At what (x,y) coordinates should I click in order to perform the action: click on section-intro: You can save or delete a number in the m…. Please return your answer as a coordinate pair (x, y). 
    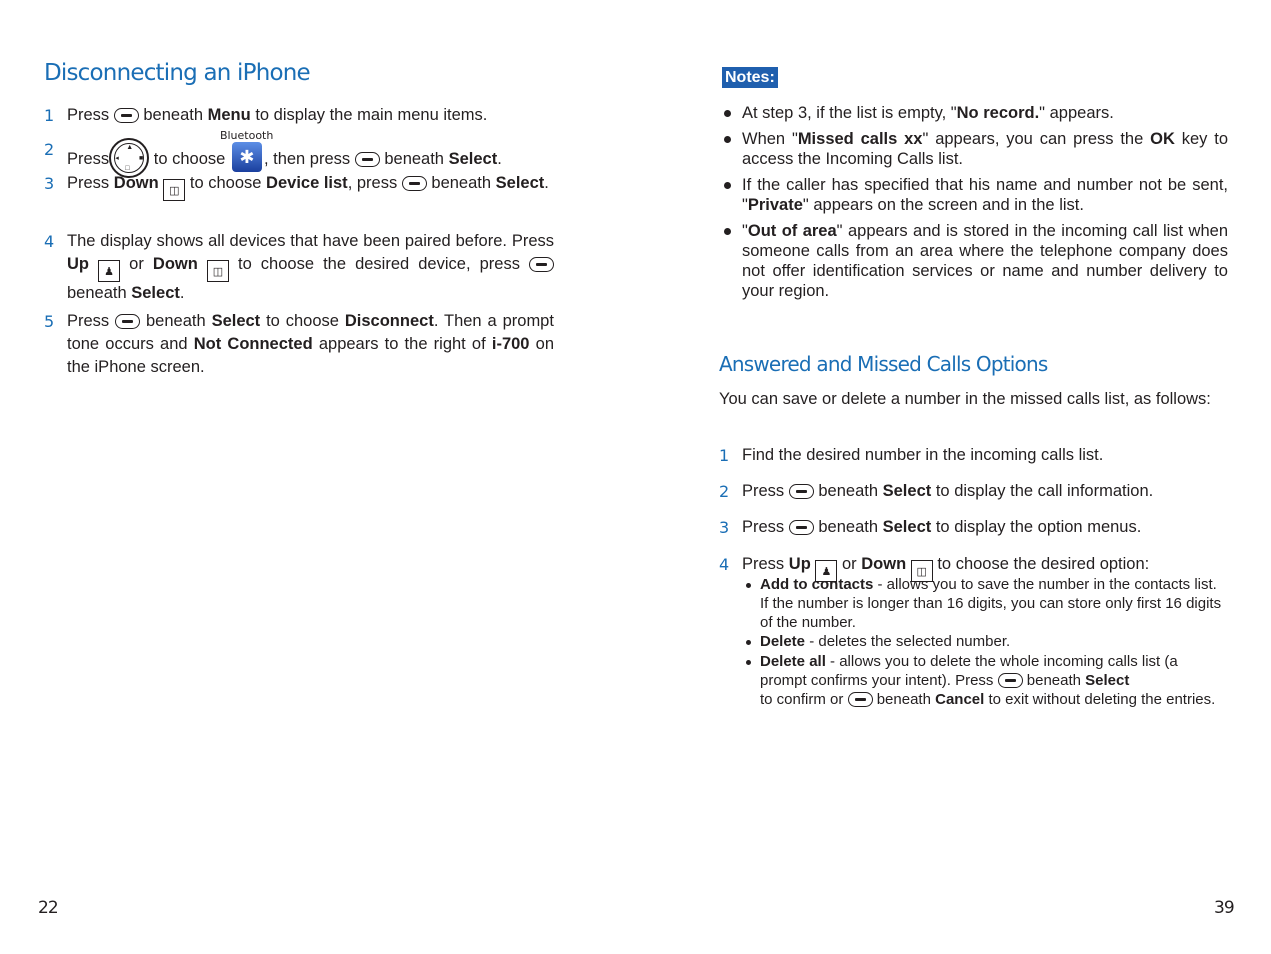
    Looking at the image, I should click on (965, 399).